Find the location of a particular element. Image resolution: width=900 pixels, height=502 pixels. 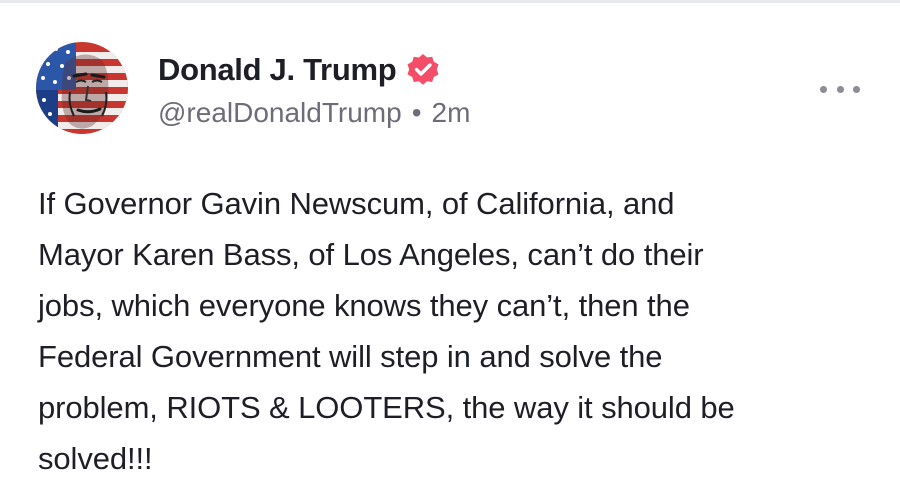

post-timestamp: 2m is located at coordinates (451, 113).